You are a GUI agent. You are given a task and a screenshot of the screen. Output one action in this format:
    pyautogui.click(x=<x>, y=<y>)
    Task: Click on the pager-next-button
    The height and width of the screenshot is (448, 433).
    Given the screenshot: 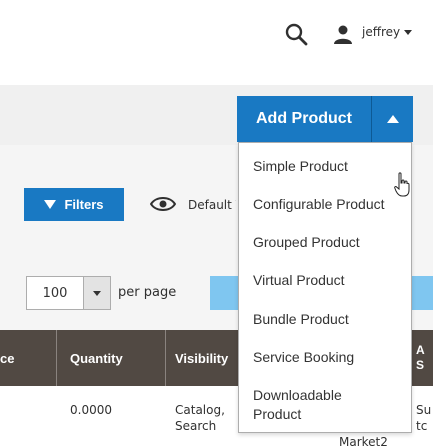 What is the action you would take?
    pyautogui.click(x=422, y=293)
    